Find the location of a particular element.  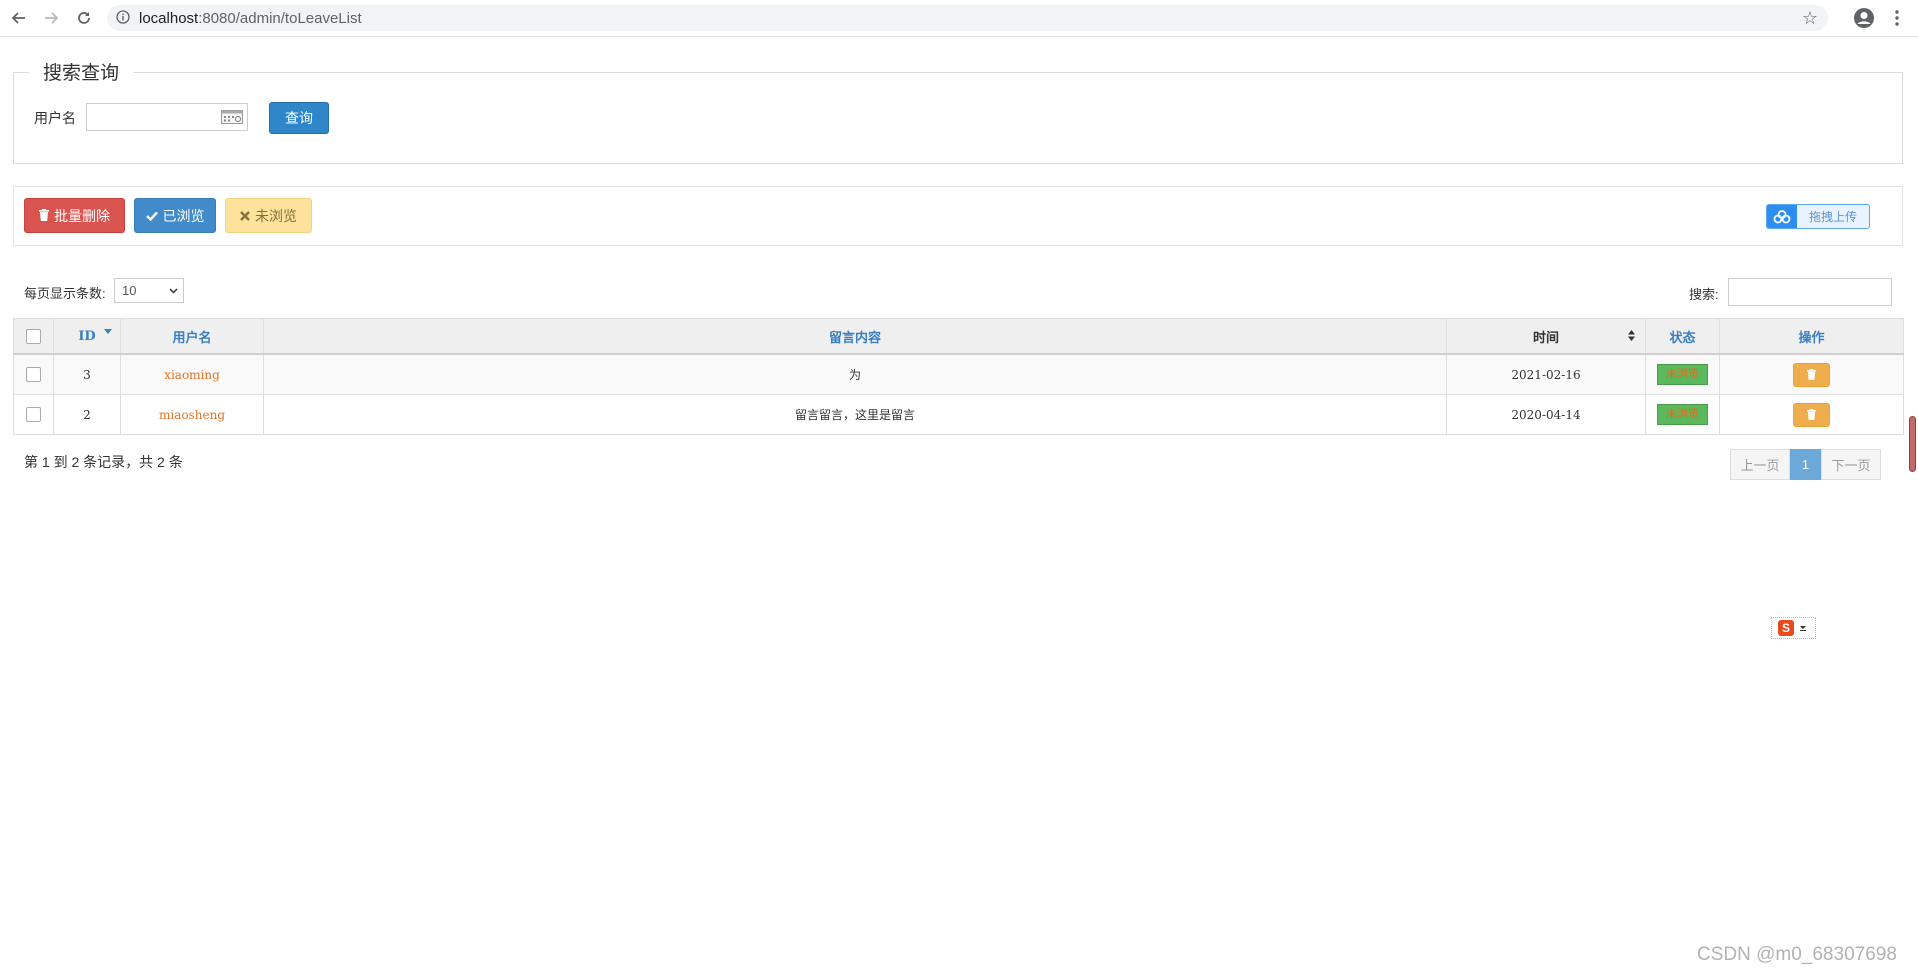

cell-content: 为 is located at coordinates (855, 374).